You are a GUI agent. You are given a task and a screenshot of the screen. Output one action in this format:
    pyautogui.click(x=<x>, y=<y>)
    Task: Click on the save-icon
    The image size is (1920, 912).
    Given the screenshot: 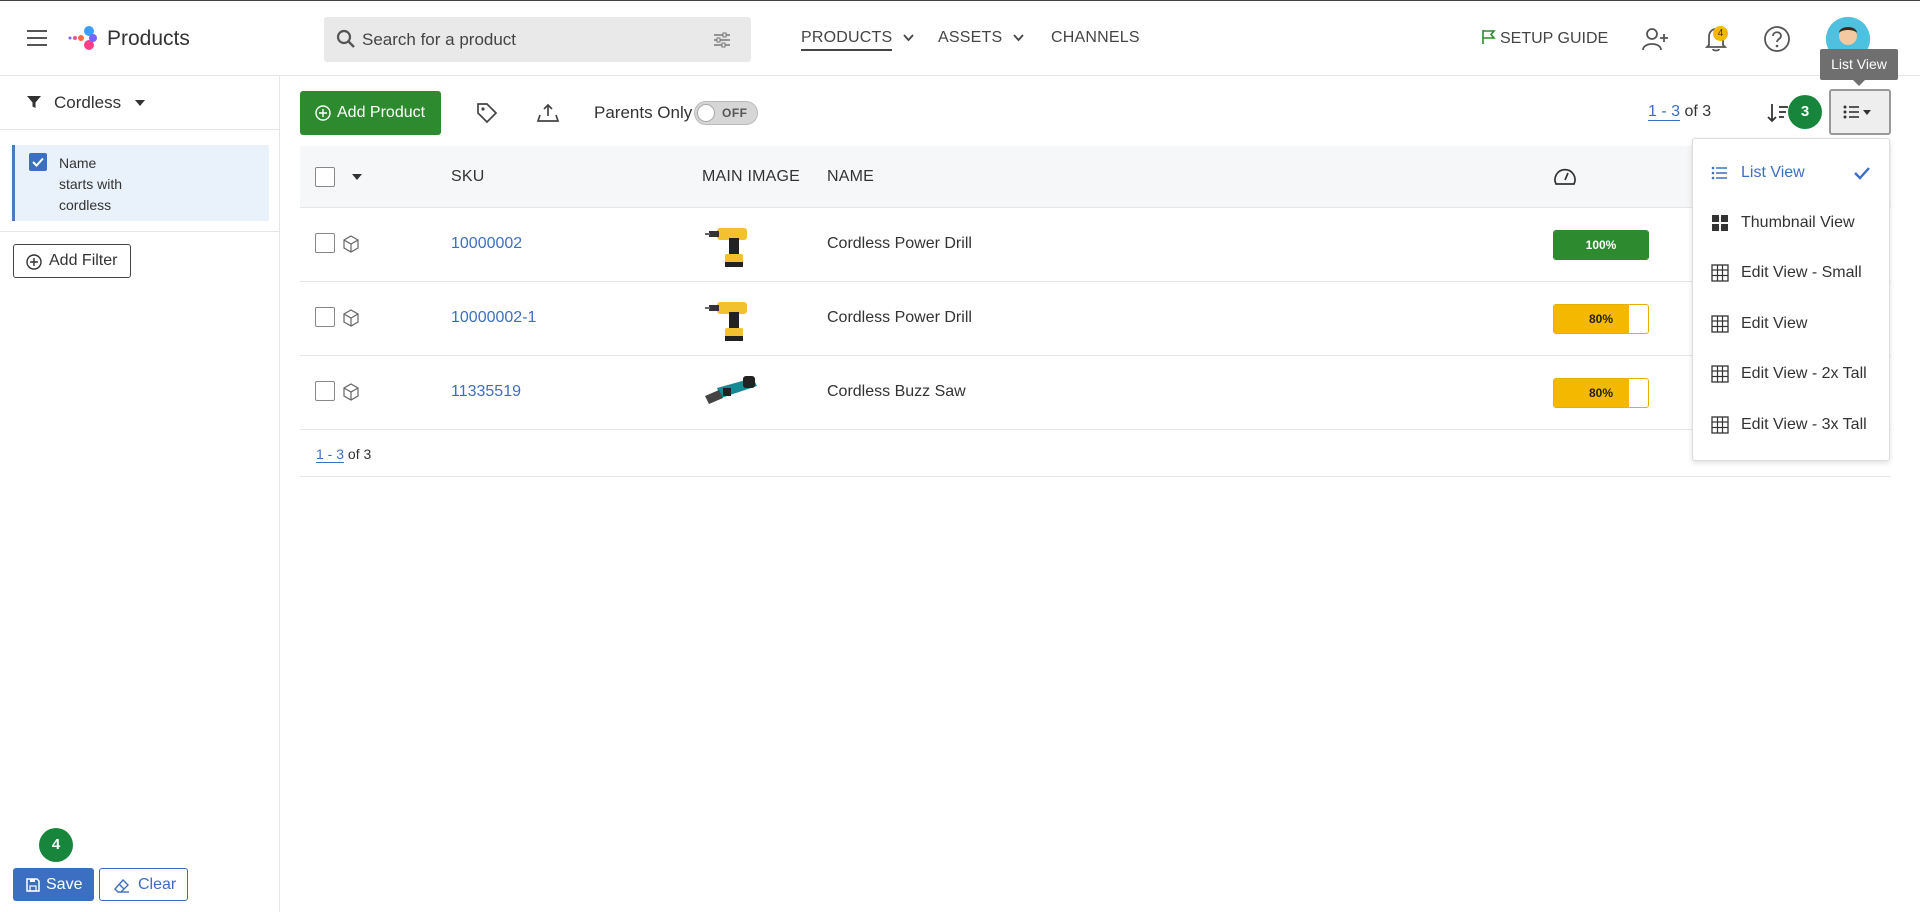 What is the action you would take?
    pyautogui.click(x=33, y=885)
    